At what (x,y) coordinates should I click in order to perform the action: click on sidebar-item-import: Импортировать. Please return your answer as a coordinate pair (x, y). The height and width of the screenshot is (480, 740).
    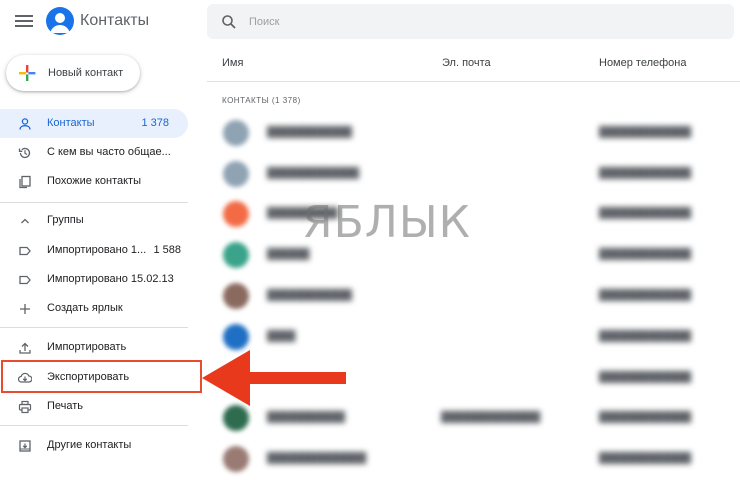
    Looking at the image, I should click on (100, 347).